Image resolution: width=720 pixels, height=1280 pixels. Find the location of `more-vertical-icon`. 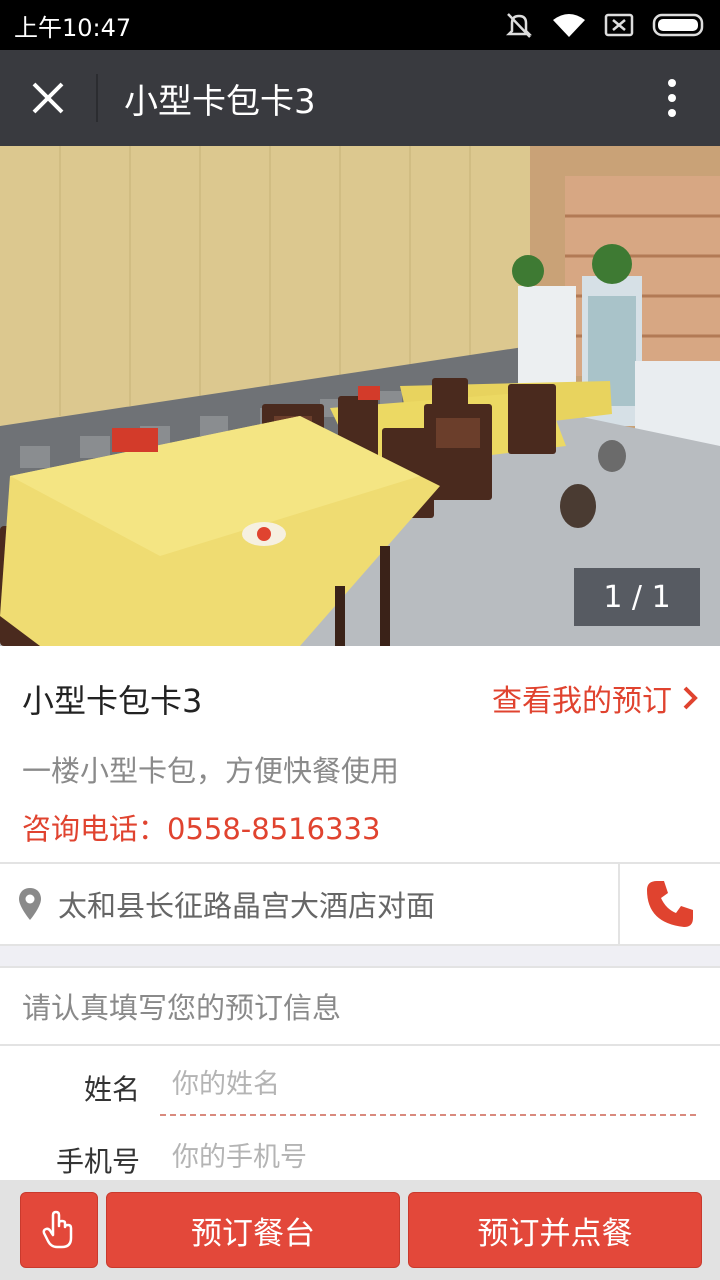

more-vertical-icon is located at coordinates (672, 98).